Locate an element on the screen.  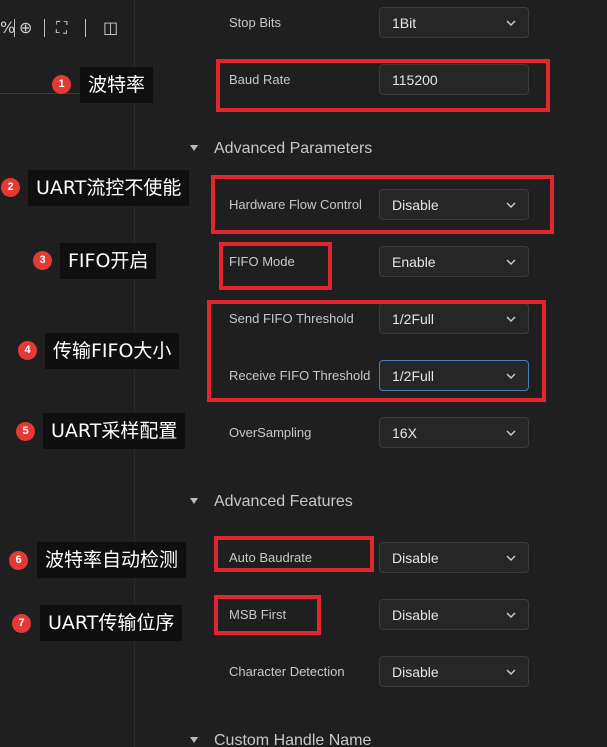
highlight-box-fifo-mode is located at coordinates (275, 266).